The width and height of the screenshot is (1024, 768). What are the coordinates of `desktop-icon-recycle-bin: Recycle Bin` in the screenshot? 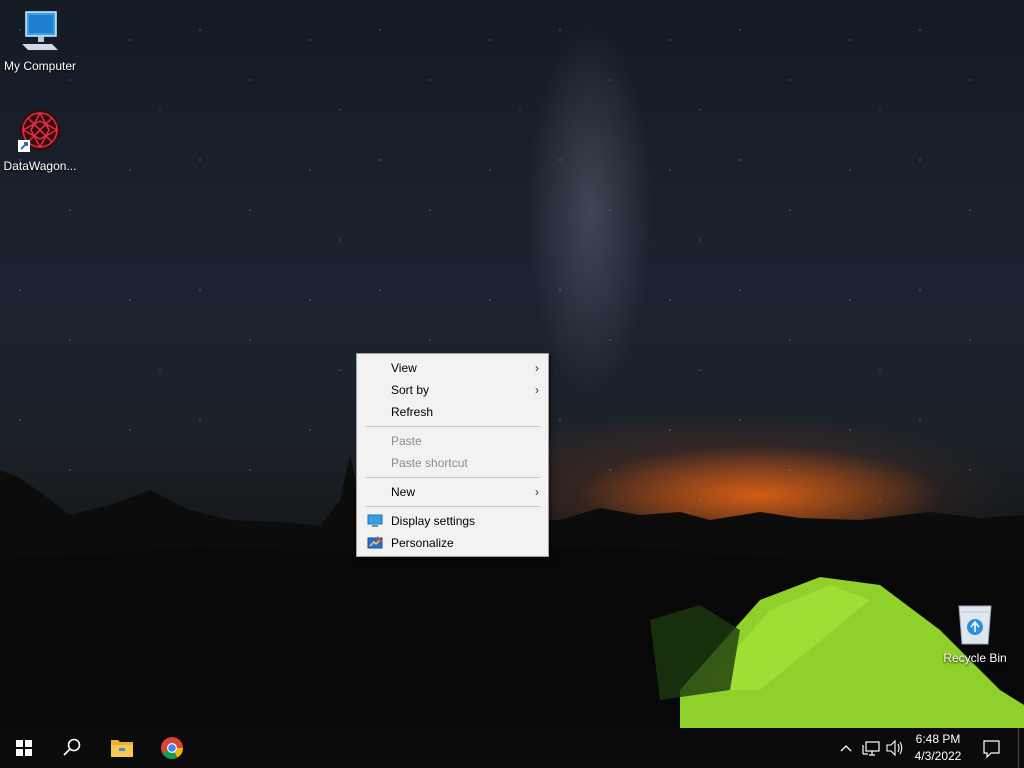 It's located at (975, 633).